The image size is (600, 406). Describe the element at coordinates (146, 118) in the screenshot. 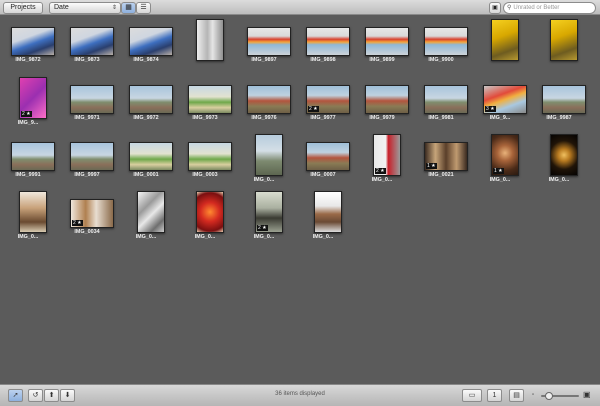

I see `photo-caption: IMG_9972` at that location.